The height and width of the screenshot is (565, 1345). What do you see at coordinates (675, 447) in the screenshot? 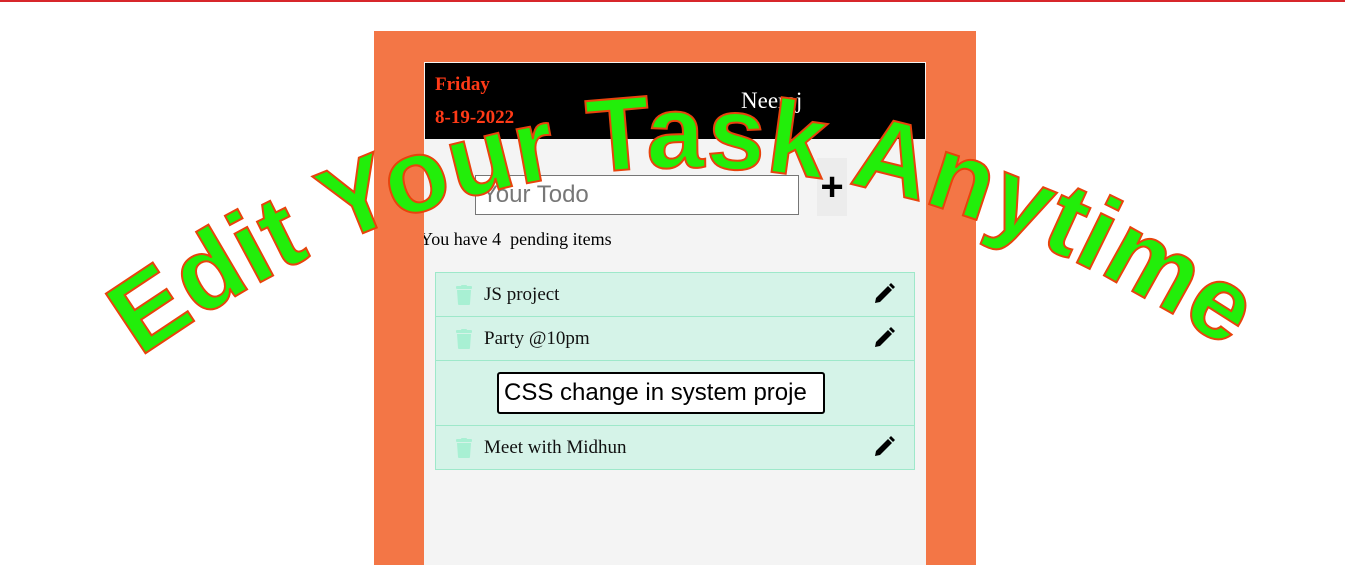
I see `todo-item: Meet with Midhun` at bounding box center [675, 447].